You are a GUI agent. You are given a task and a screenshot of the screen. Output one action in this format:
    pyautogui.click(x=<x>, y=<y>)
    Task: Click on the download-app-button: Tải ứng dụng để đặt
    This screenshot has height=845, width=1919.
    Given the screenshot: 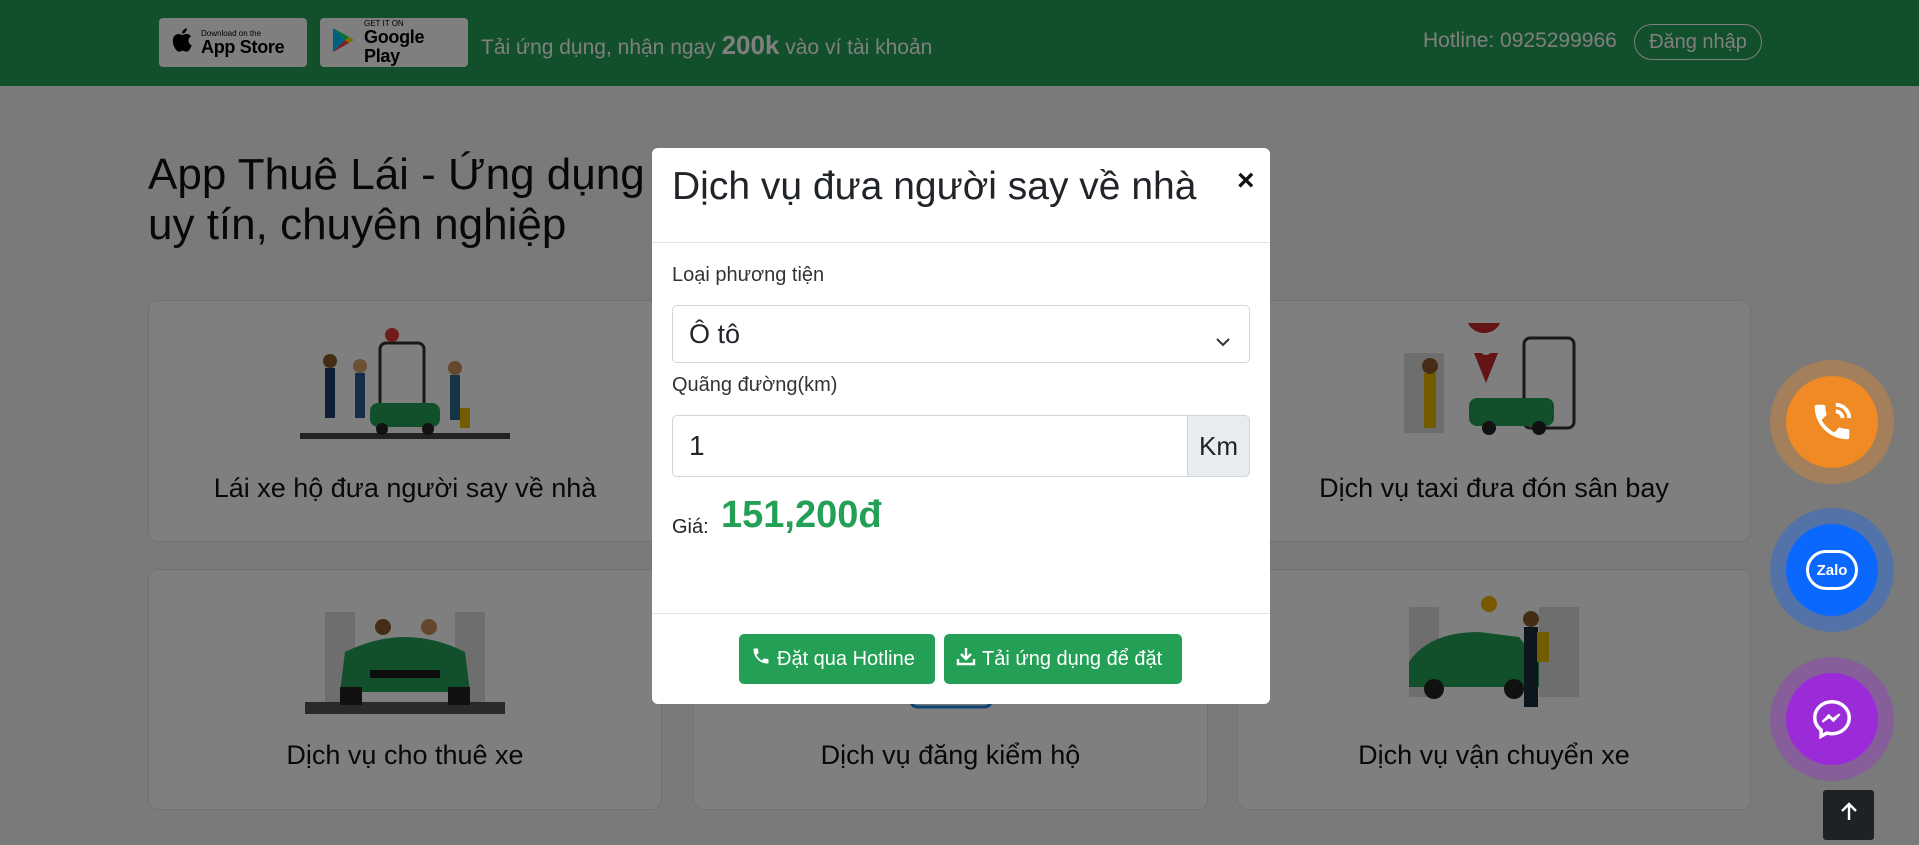 What is the action you would take?
    pyautogui.click(x=1063, y=659)
    